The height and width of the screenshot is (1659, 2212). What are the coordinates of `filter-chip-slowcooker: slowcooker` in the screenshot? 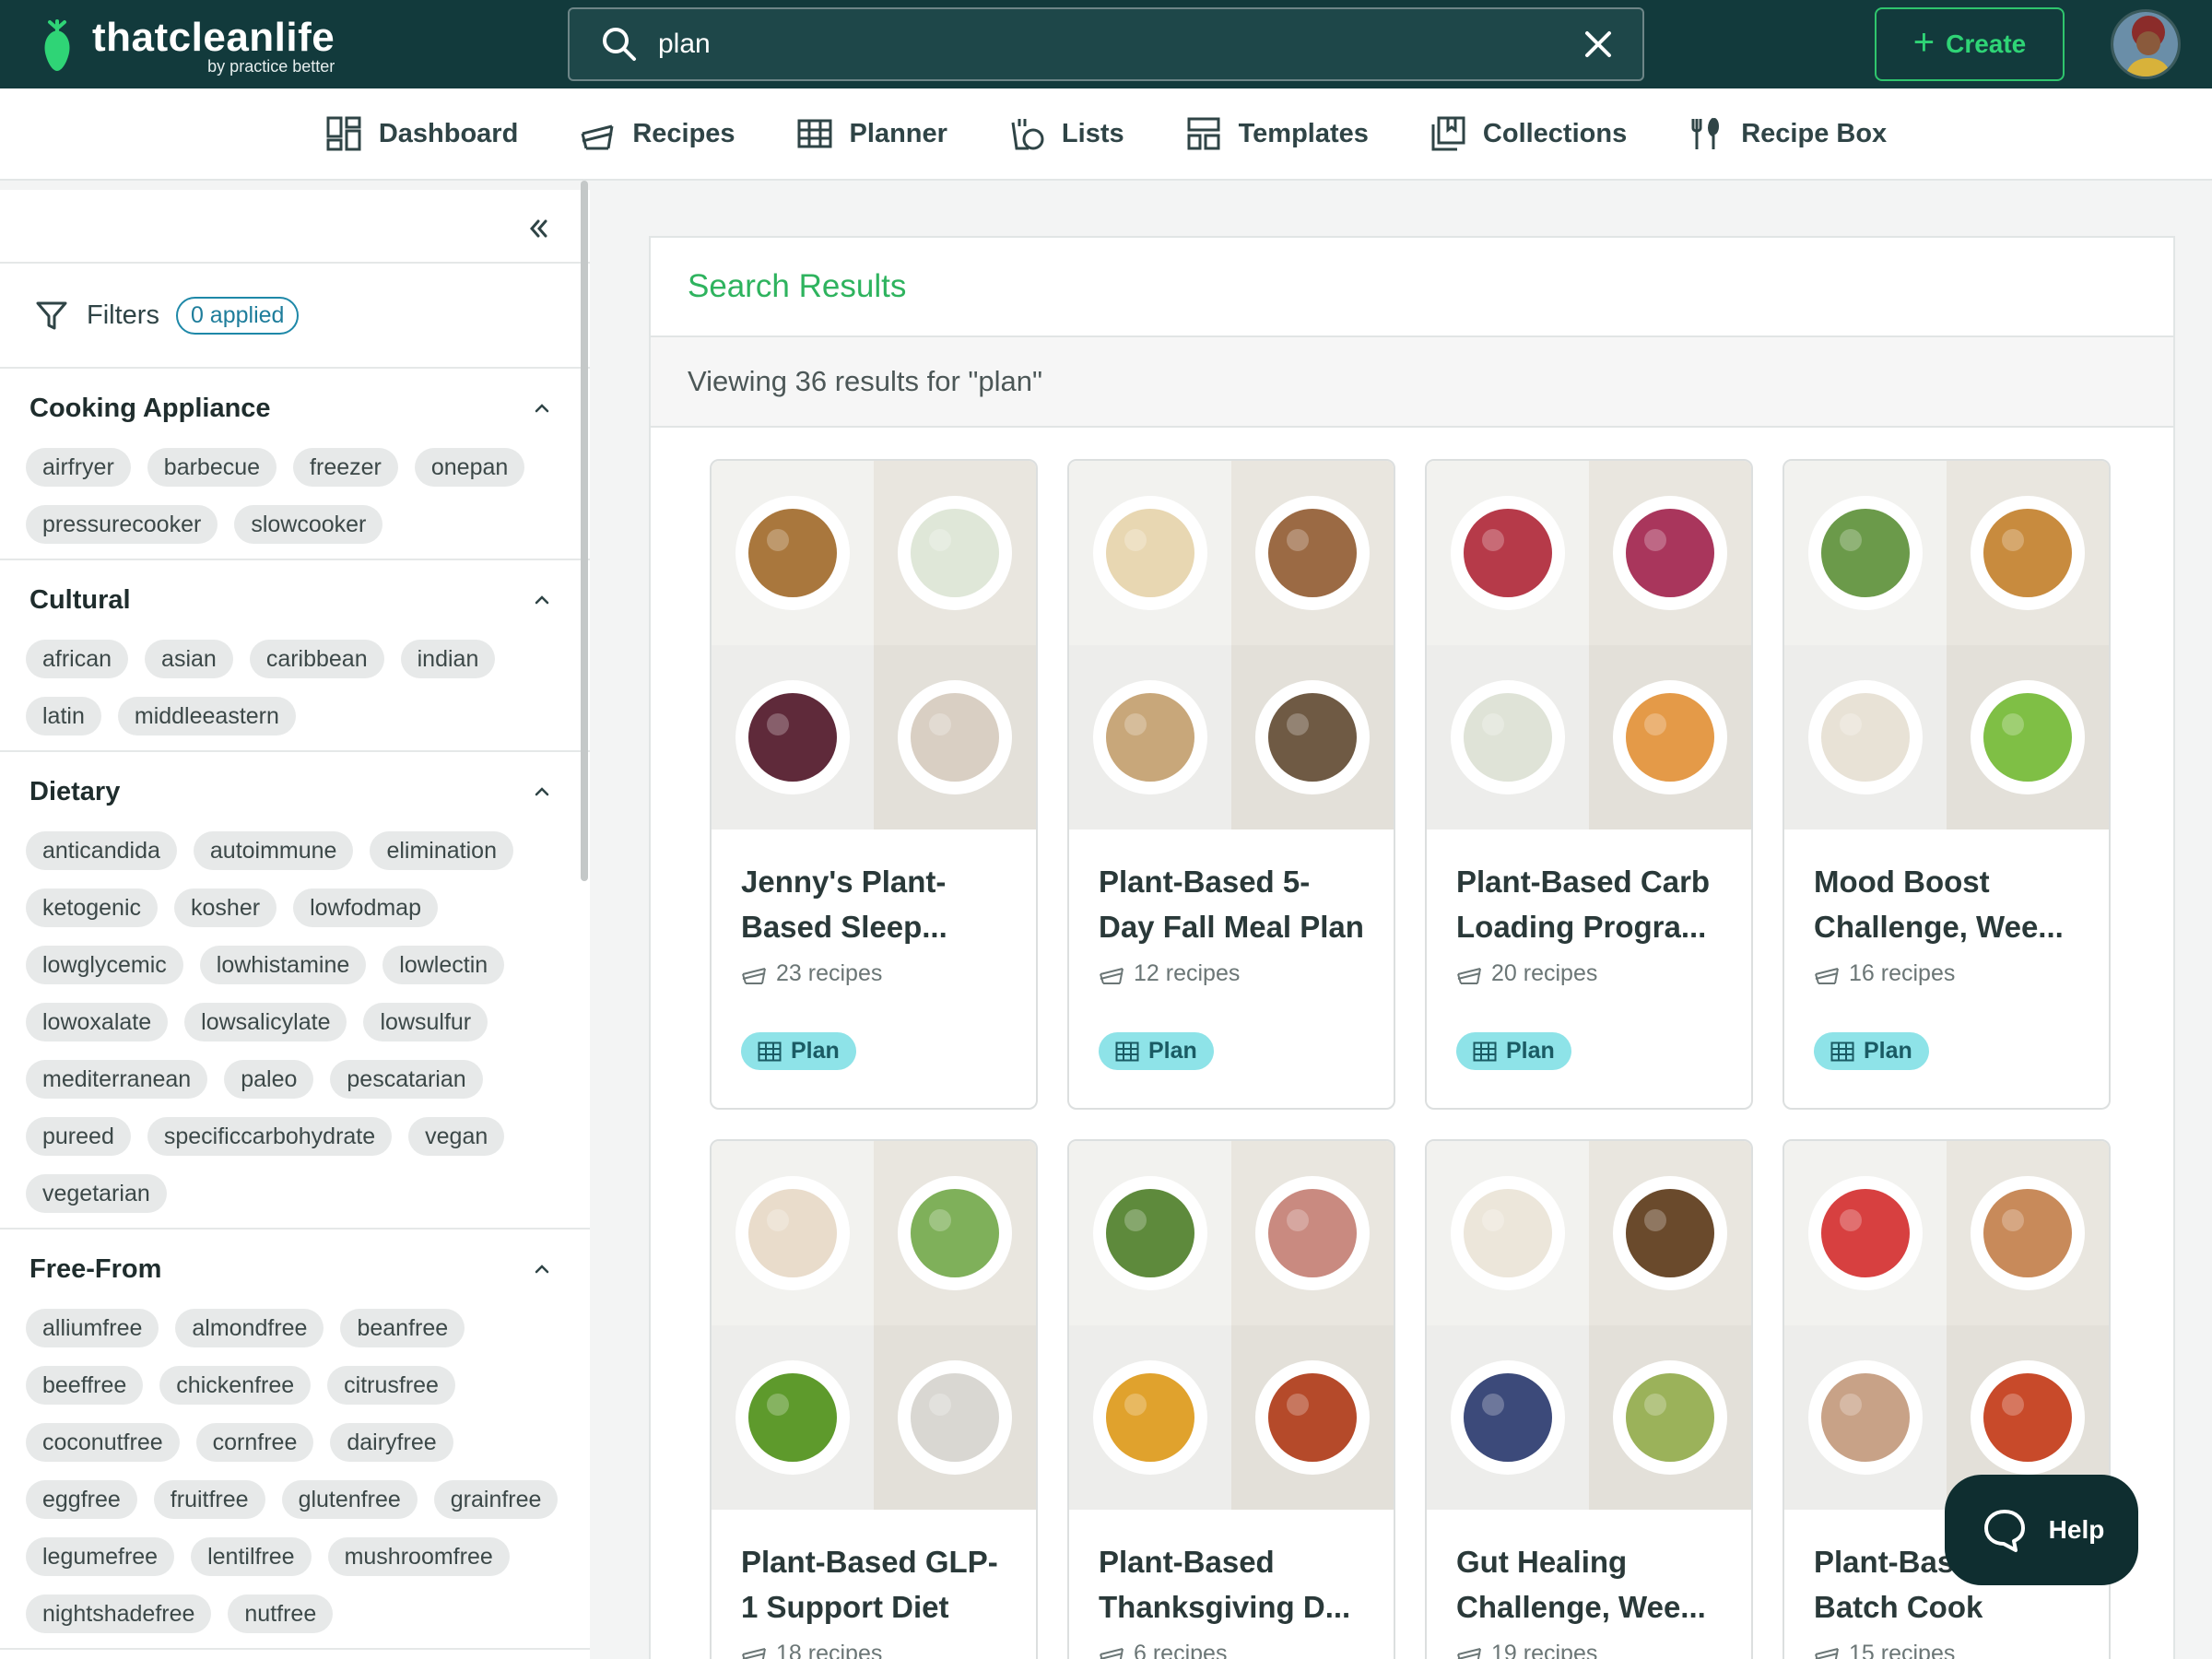 It's located at (308, 524).